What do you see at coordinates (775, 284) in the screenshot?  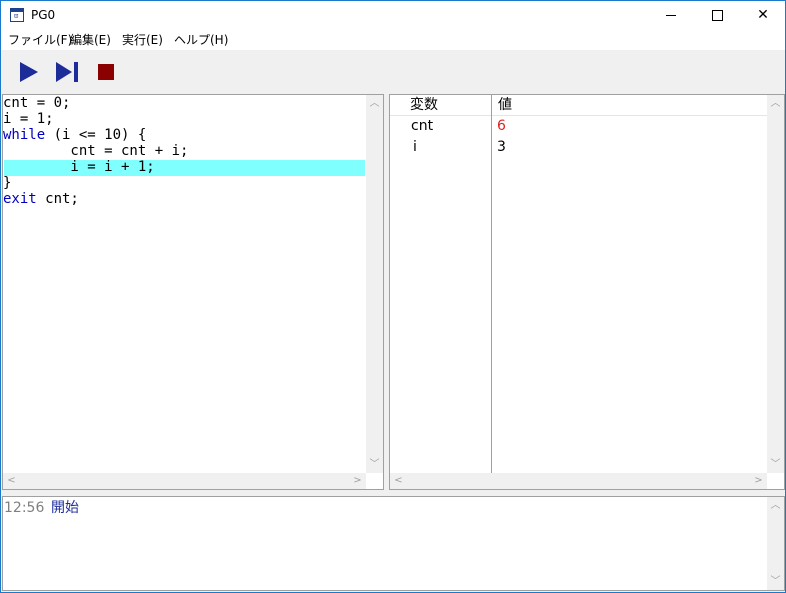 I see `variables-vertical-scrollbar: ︿ ﹀` at bounding box center [775, 284].